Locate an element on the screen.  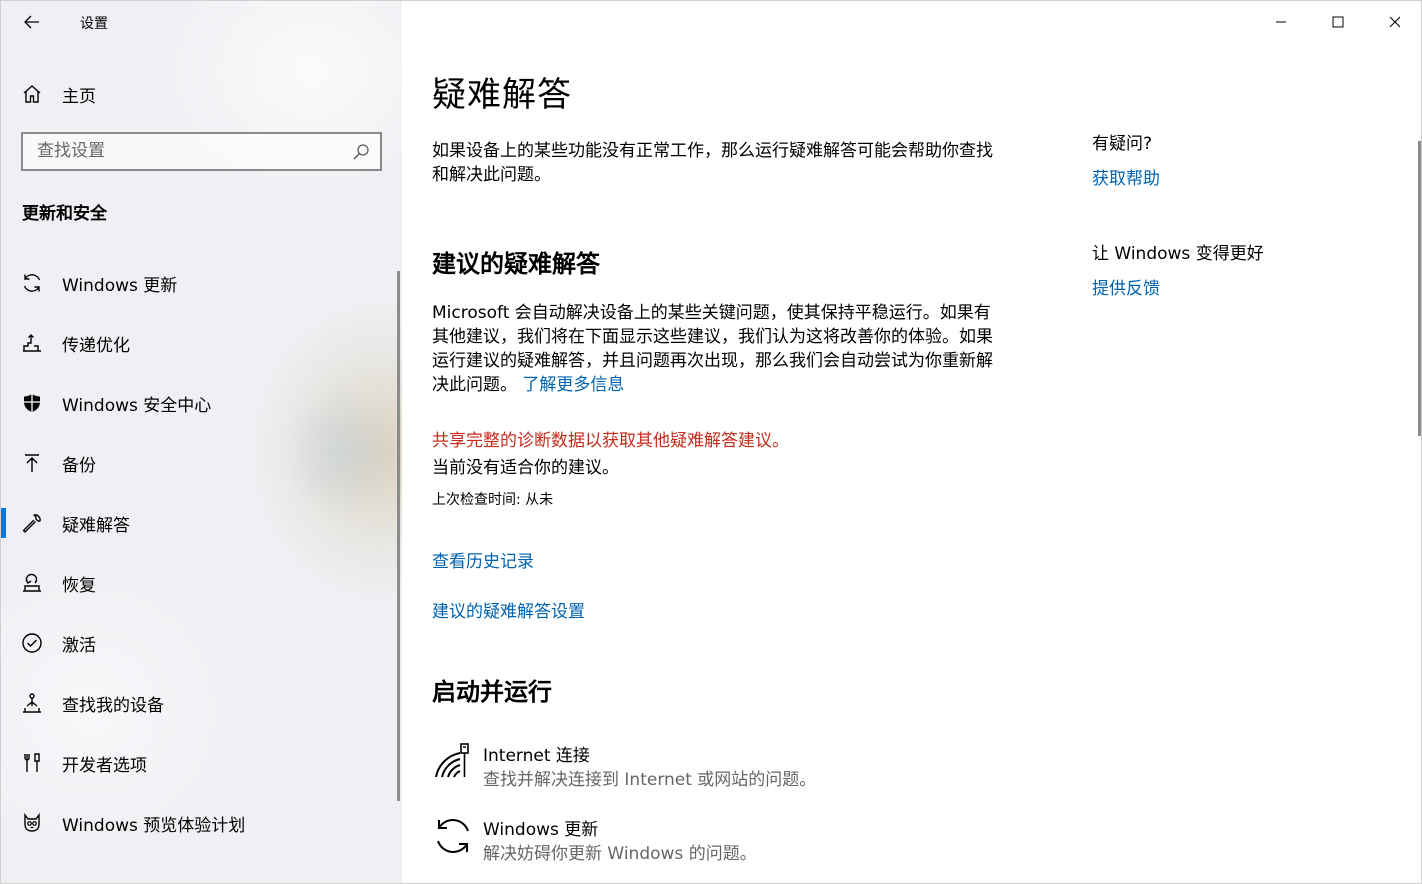
sidebar-item-label: 开发者选项 is located at coordinates (104, 765).